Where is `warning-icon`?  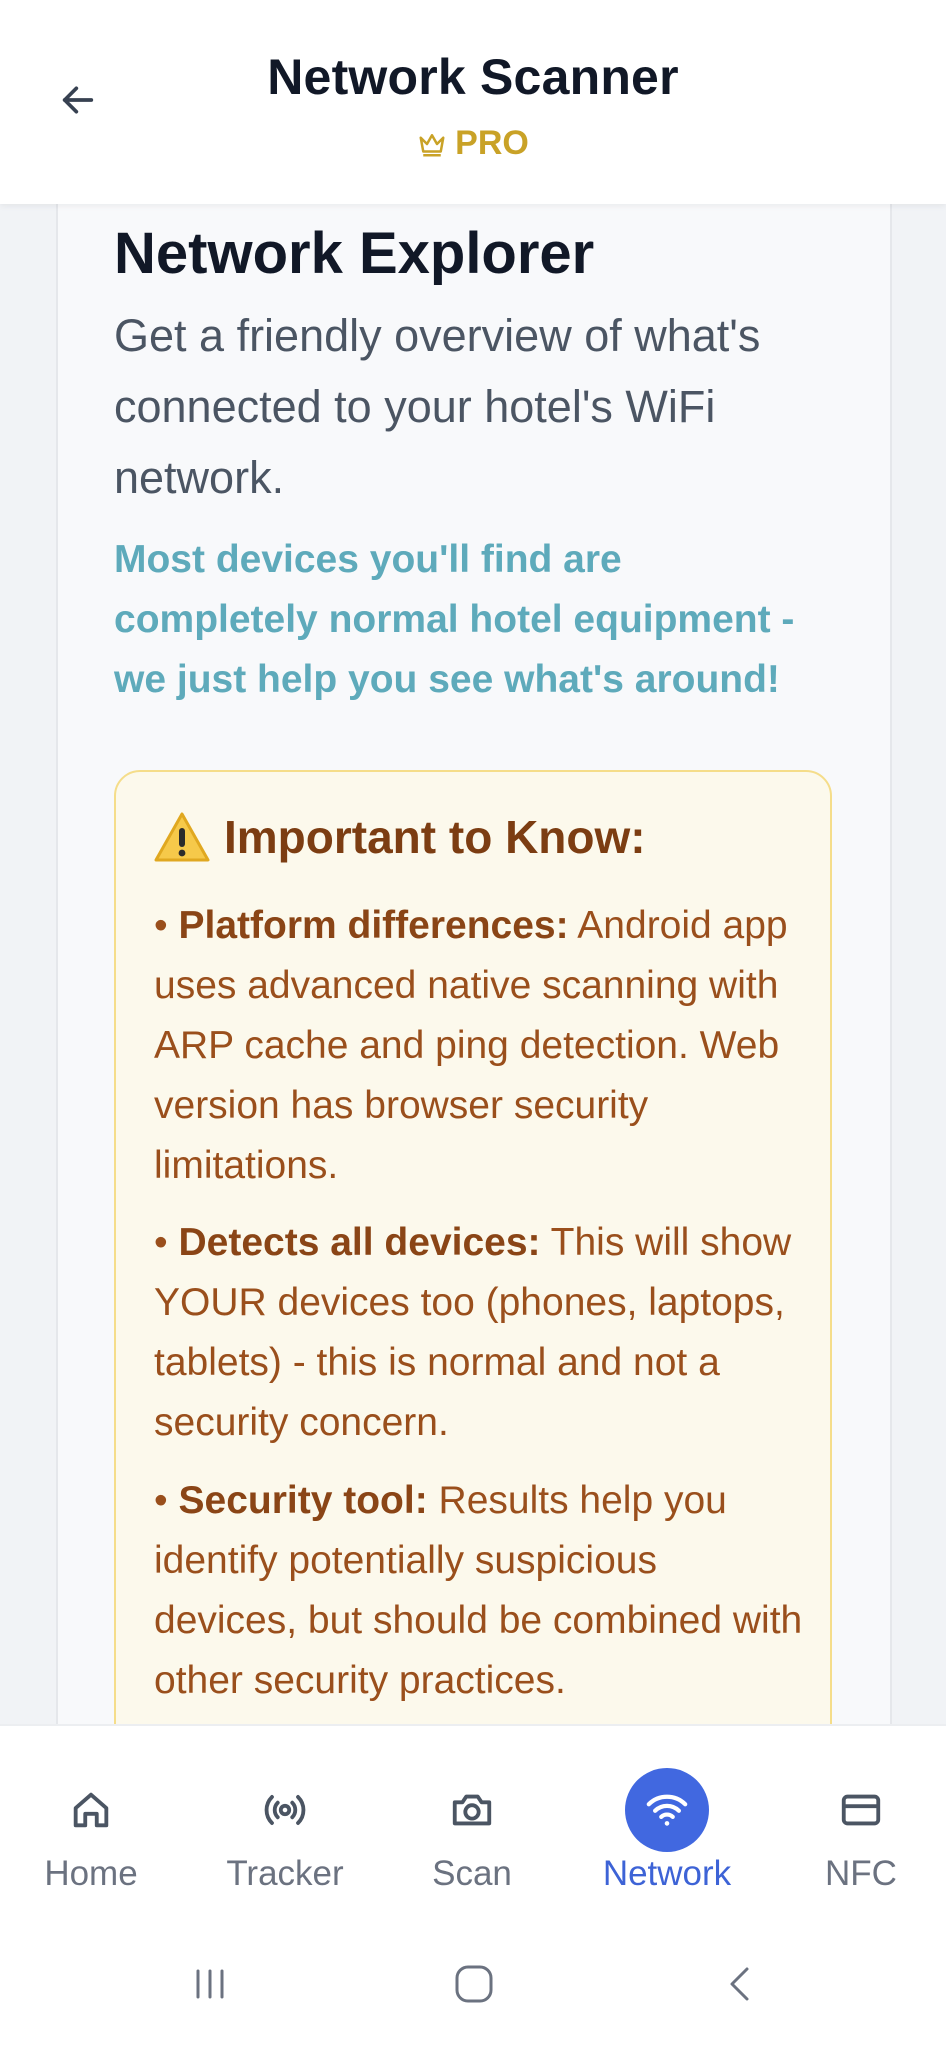 warning-icon is located at coordinates (182, 837).